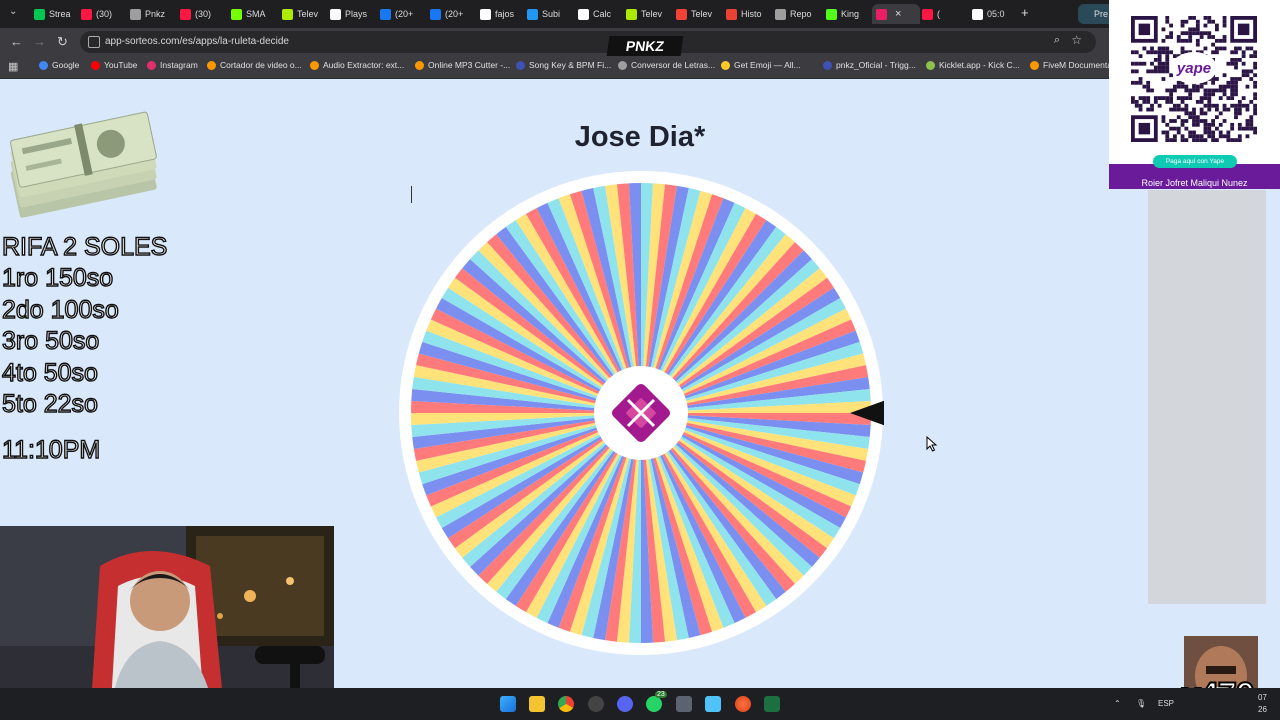 The image size is (1280, 720). I want to click on pnkz-logo: PNKZ, so click(645, 46).